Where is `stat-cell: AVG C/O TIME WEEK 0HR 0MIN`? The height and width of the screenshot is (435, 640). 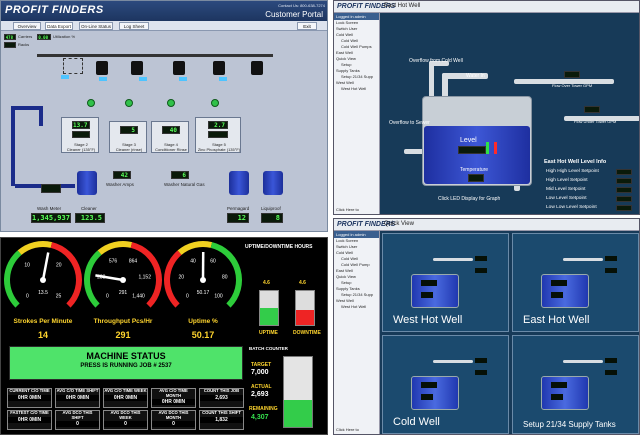 stat-cell: AVG C/O TIME WEEK 0HR 0MIN is located at coordinates (125, 398).